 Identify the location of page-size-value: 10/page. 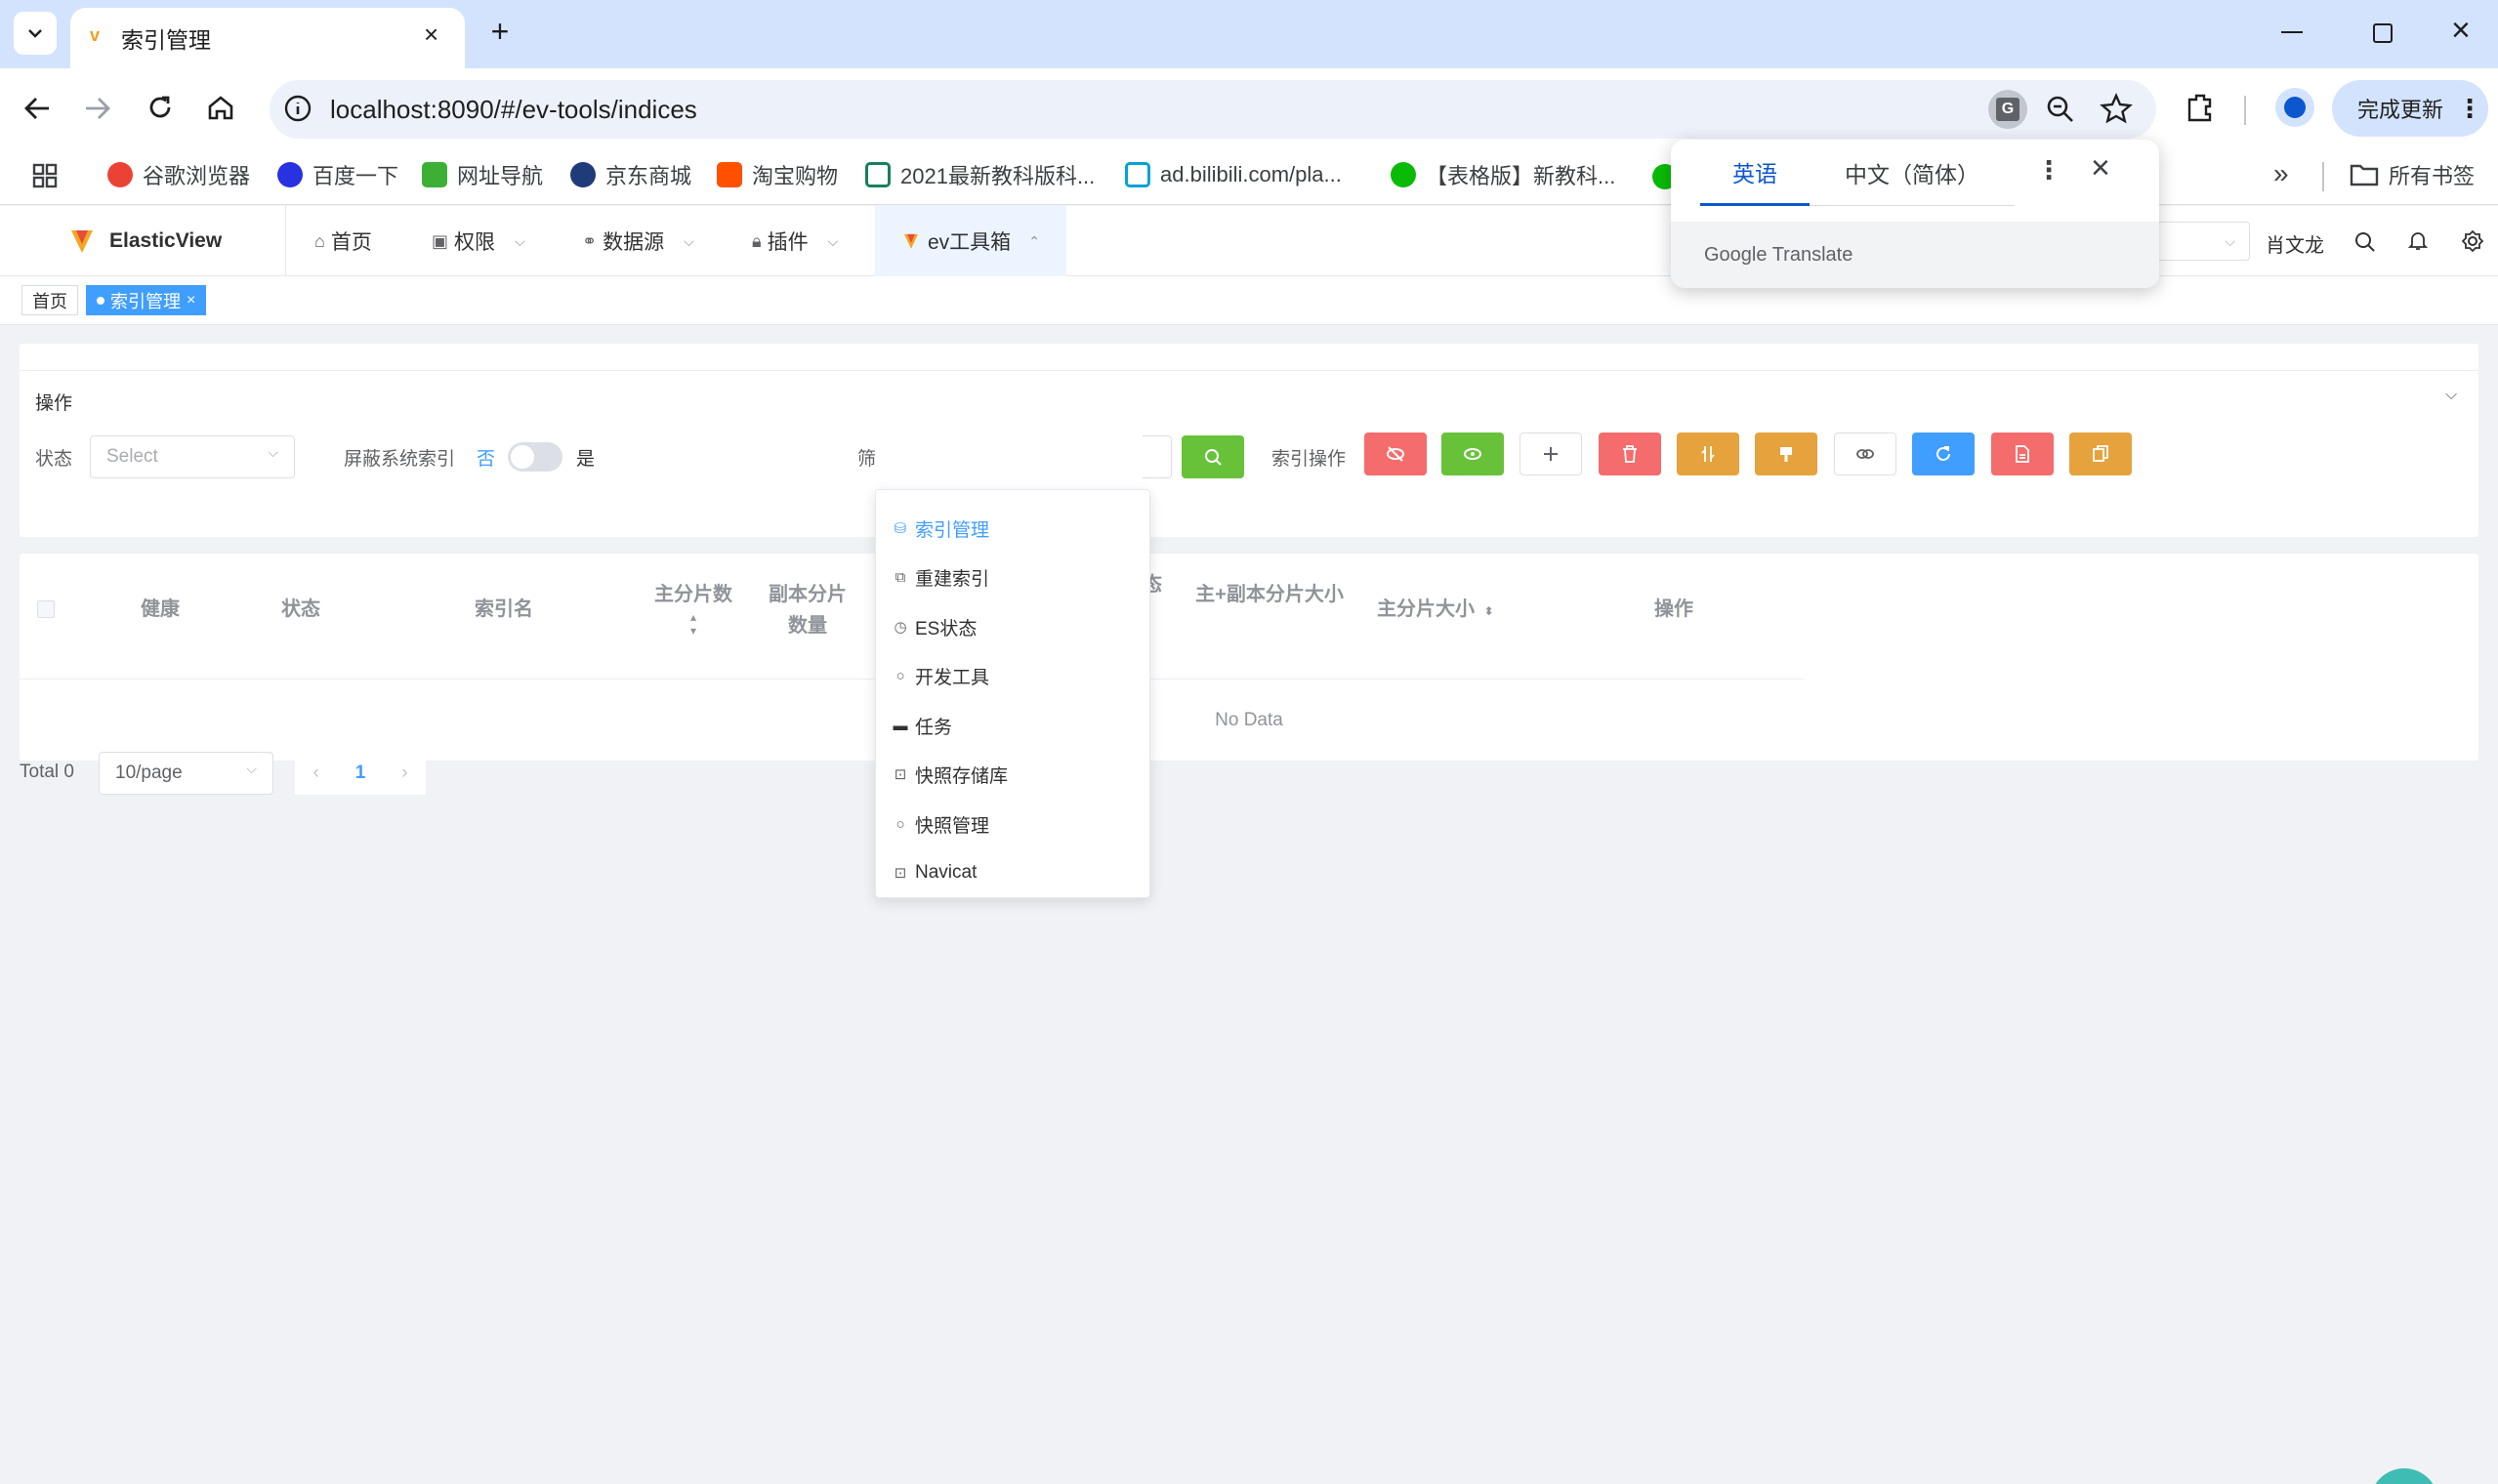
(149, 773).